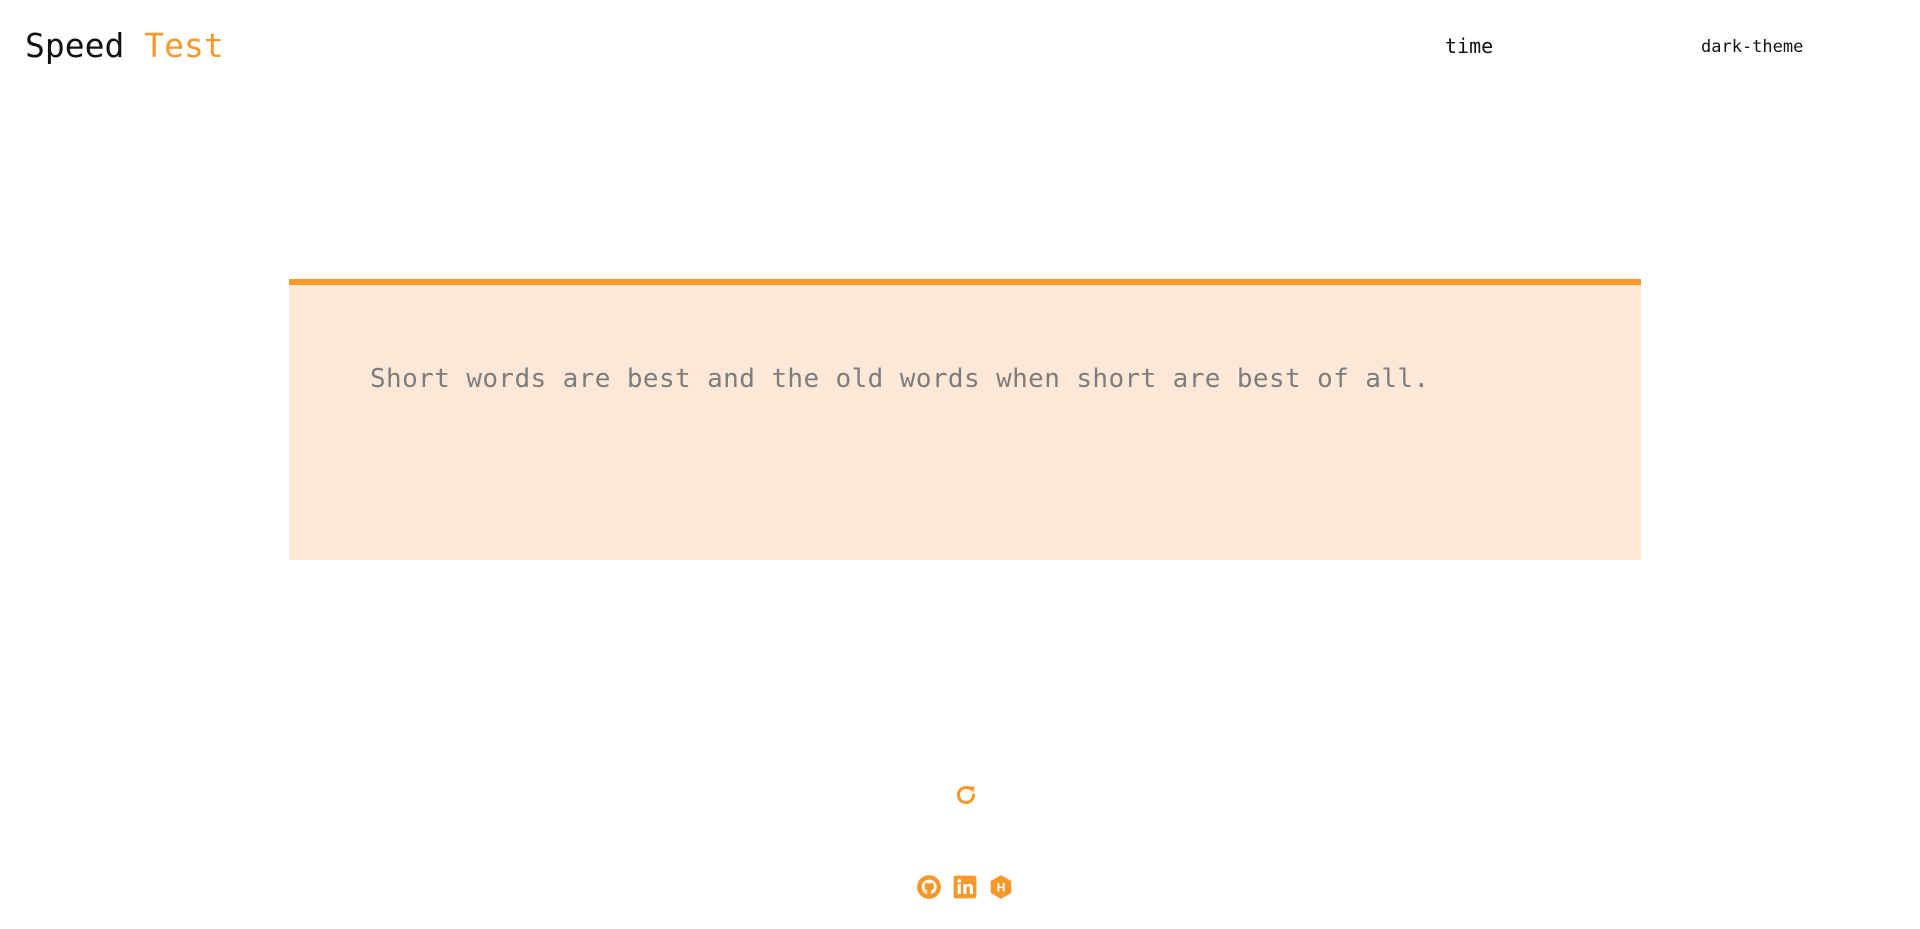 This screenshot has width=1920, height=929. I want to click on social-links: H, so click(965, 887).